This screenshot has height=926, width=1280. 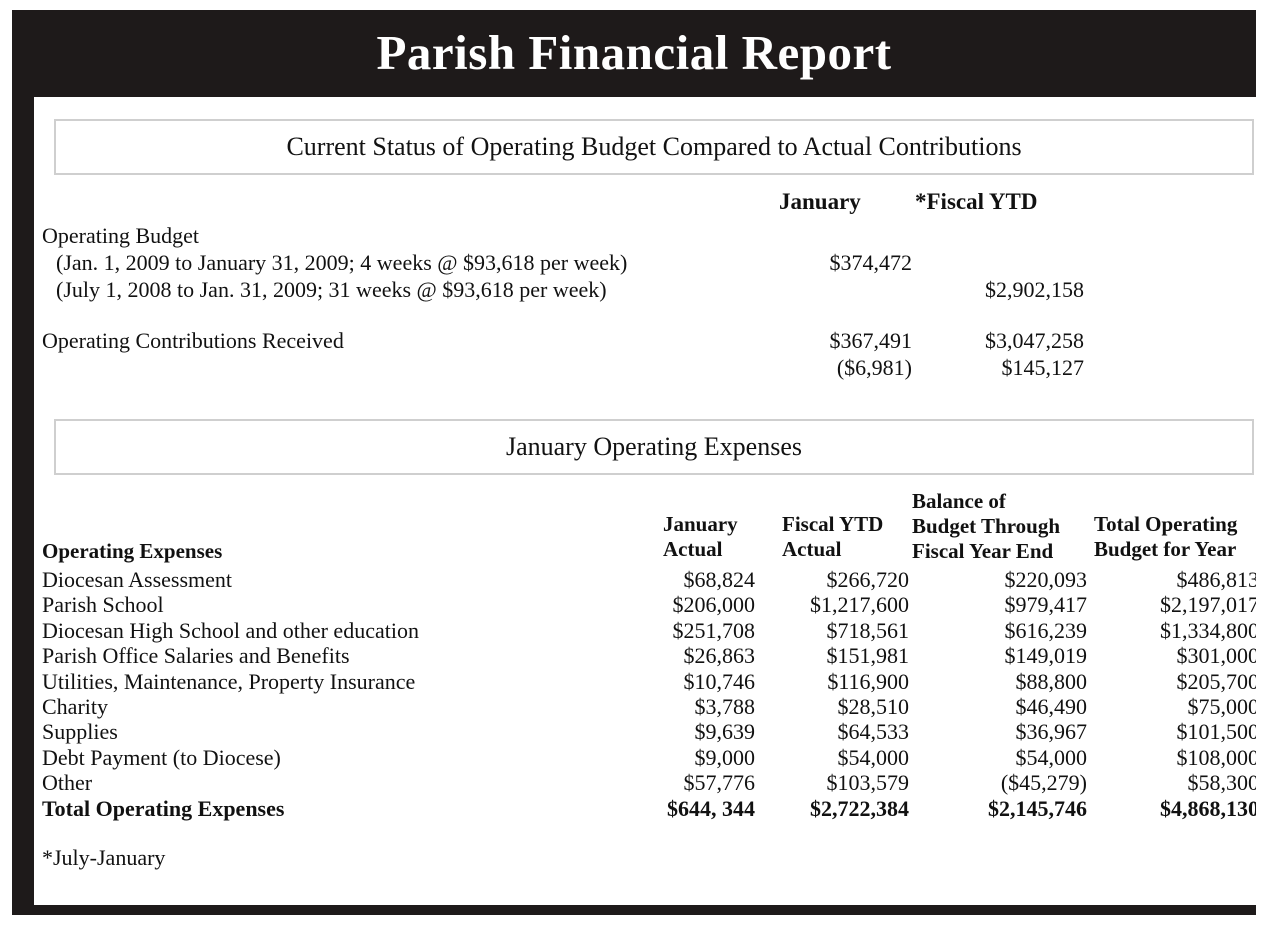 I want to click on budget-block-spacer, so click(x=645, y=316).